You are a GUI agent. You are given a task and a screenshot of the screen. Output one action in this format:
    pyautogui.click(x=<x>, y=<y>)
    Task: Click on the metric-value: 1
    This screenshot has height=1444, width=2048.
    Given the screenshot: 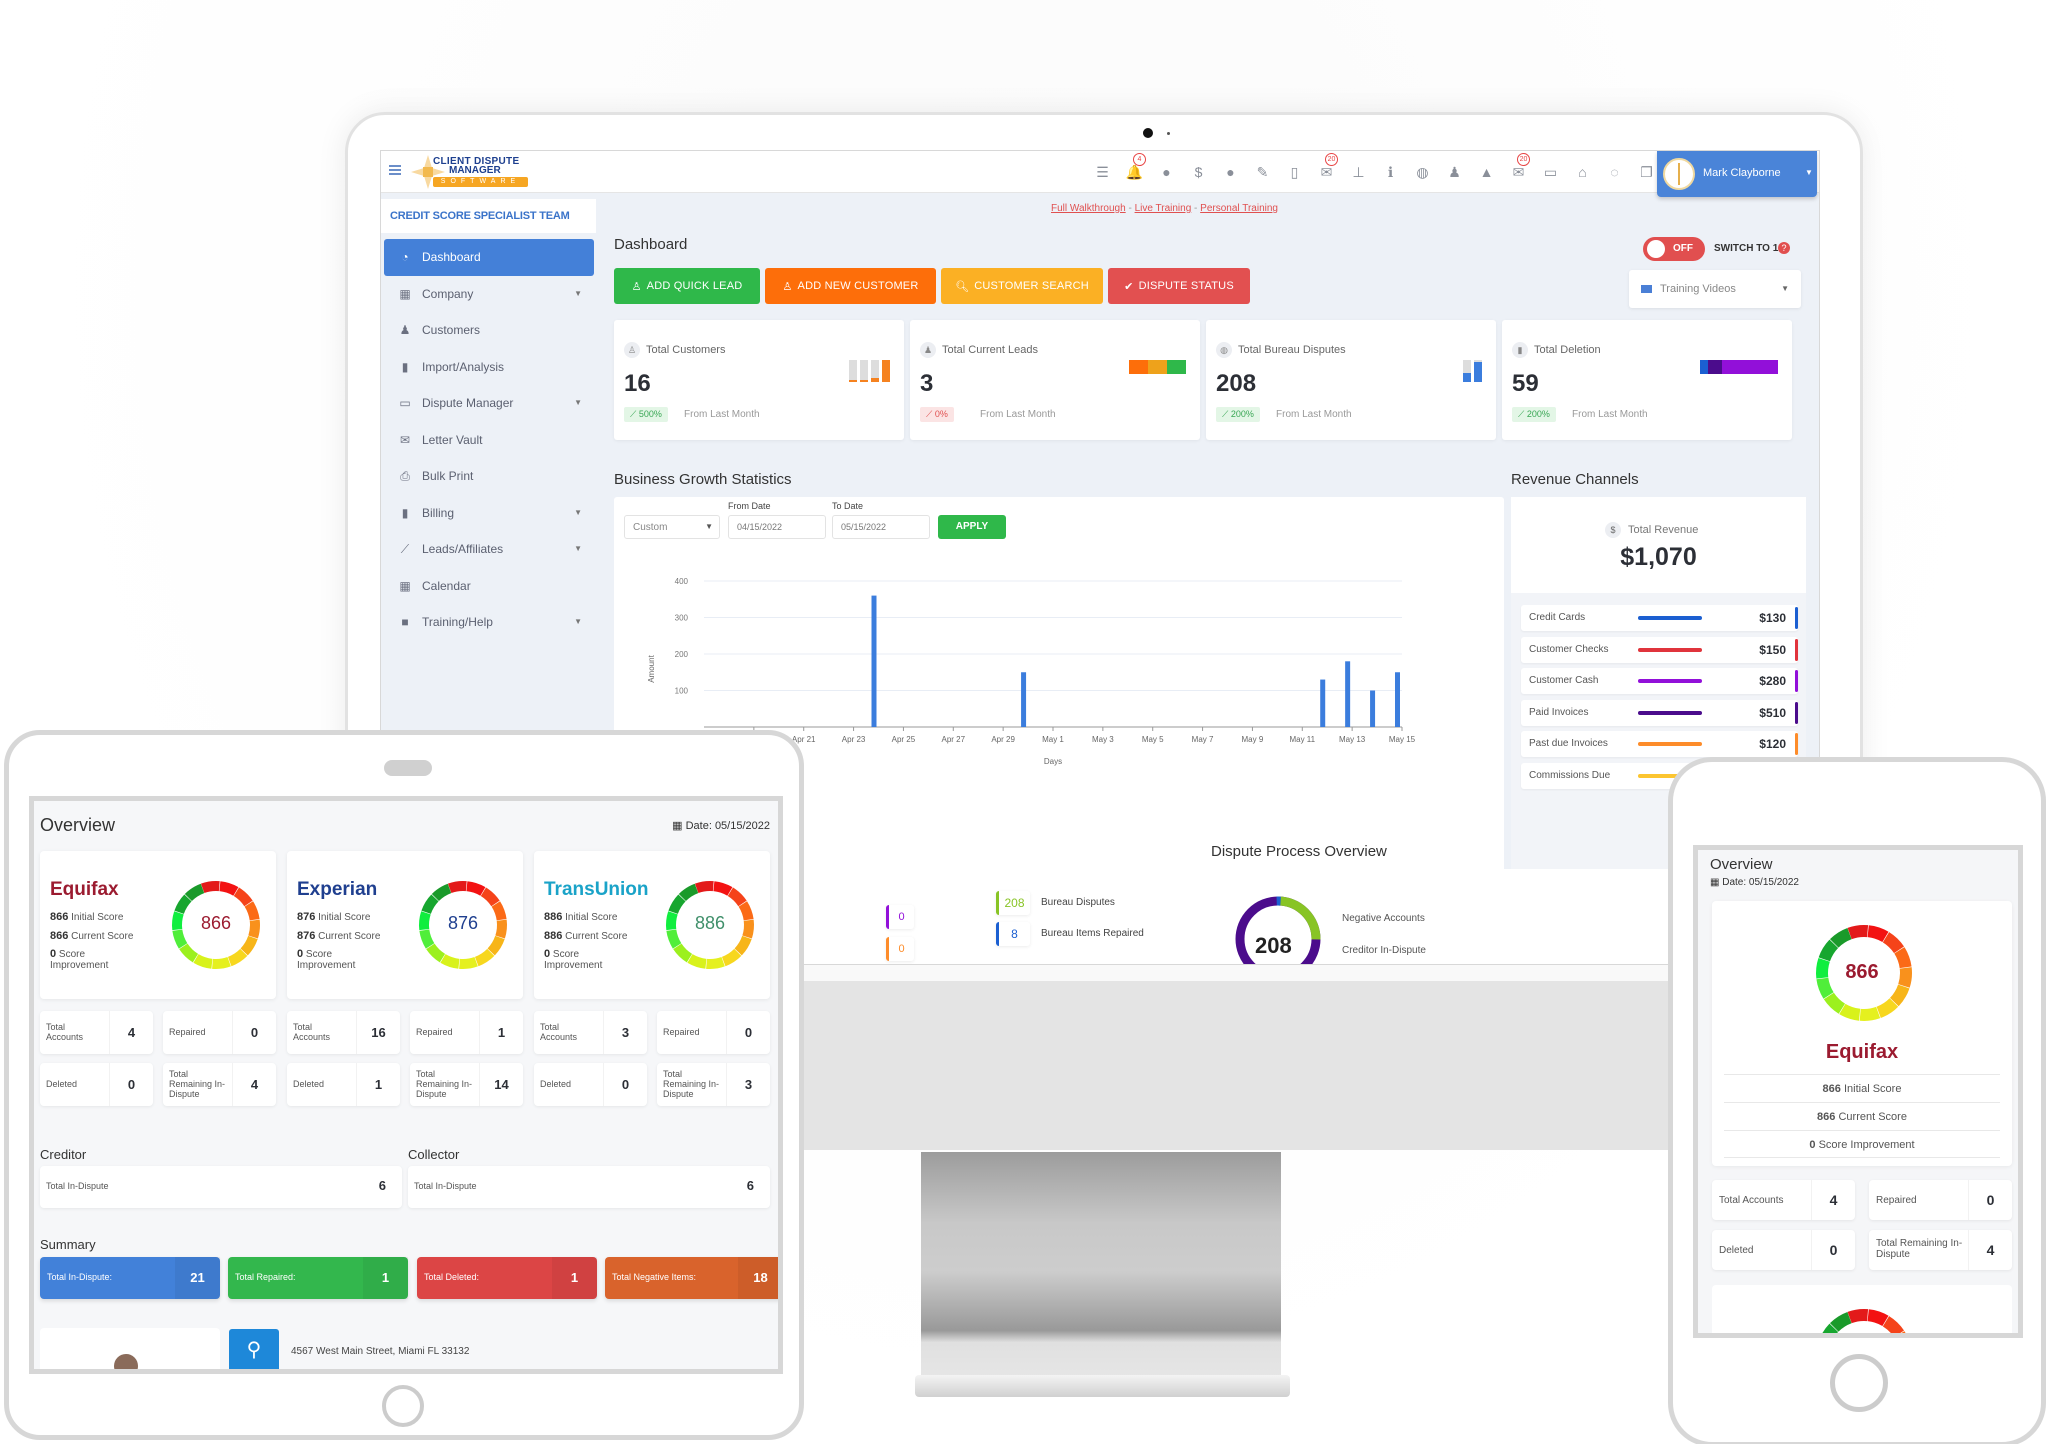 What is the action you would take?
    pyautogui.click(x=501, y=1032)
    